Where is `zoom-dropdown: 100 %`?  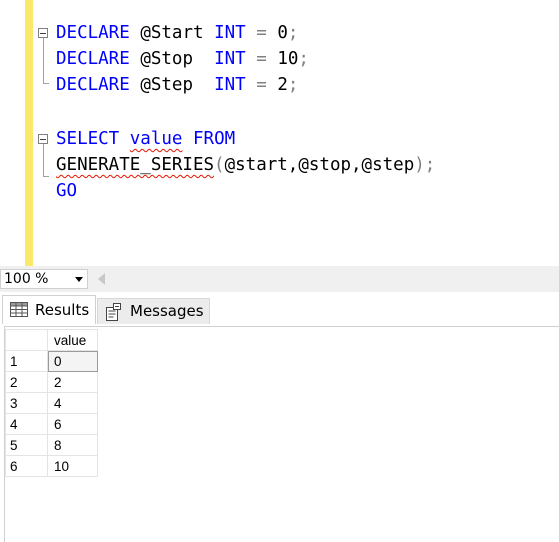
zoom-dropdown: 100 % is located at coordinates (44, 279).